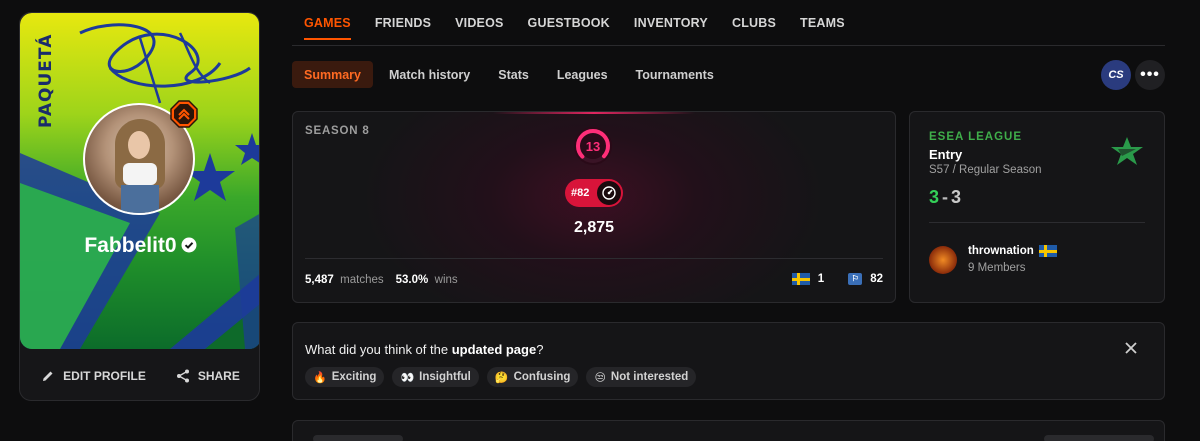 The height and width of the screenshot is (441, 1200). What do you see at coordinates (609, 193) in the screenshot?
I see `challenger-rank-icon` at bounding box center [609, 193].